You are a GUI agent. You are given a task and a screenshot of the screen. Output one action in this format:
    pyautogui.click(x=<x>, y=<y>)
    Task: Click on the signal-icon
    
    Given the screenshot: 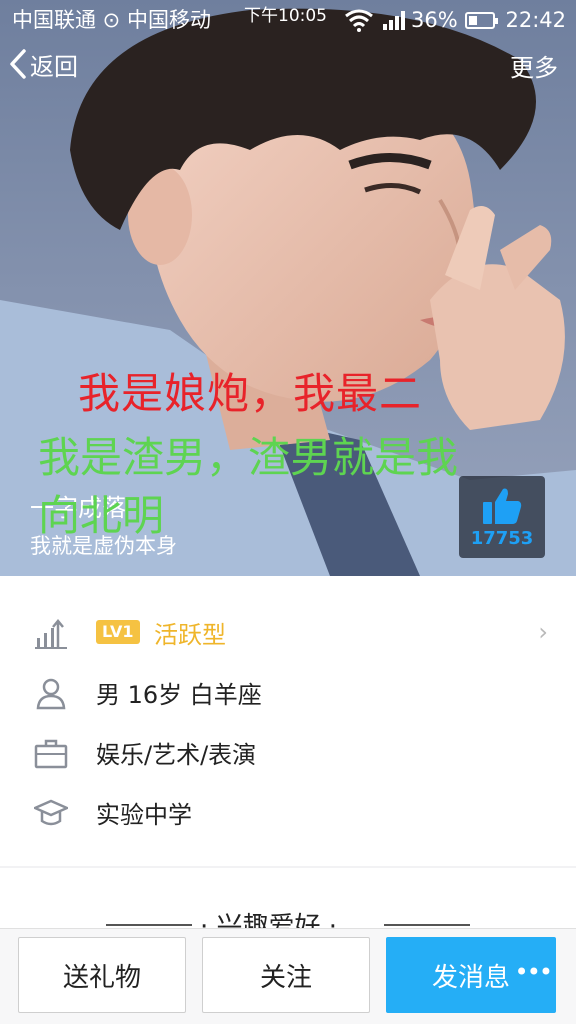 What is the action you would take?
    pyautogui.click(x=394, y=20)
    